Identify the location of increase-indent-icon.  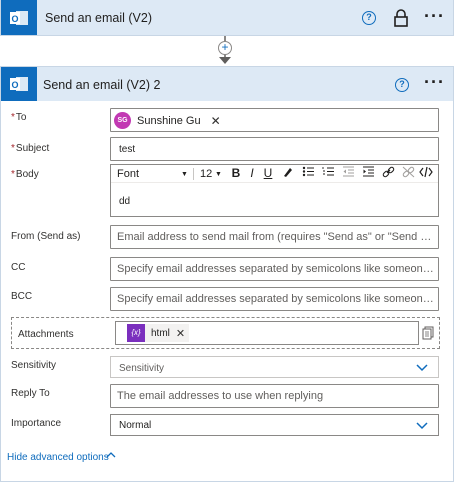
(368, 173).